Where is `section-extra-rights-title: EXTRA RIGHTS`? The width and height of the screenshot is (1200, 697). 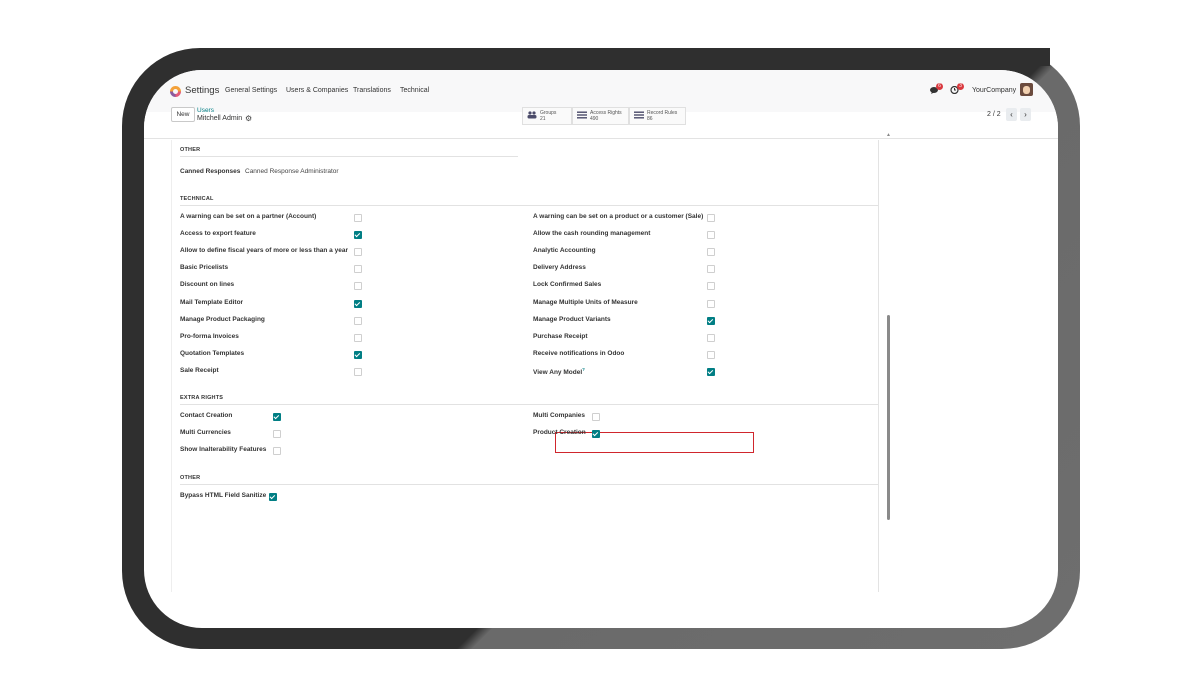 section-extra-rights-title: EXTRA RIGHTS is located at coordinates (202, 398).